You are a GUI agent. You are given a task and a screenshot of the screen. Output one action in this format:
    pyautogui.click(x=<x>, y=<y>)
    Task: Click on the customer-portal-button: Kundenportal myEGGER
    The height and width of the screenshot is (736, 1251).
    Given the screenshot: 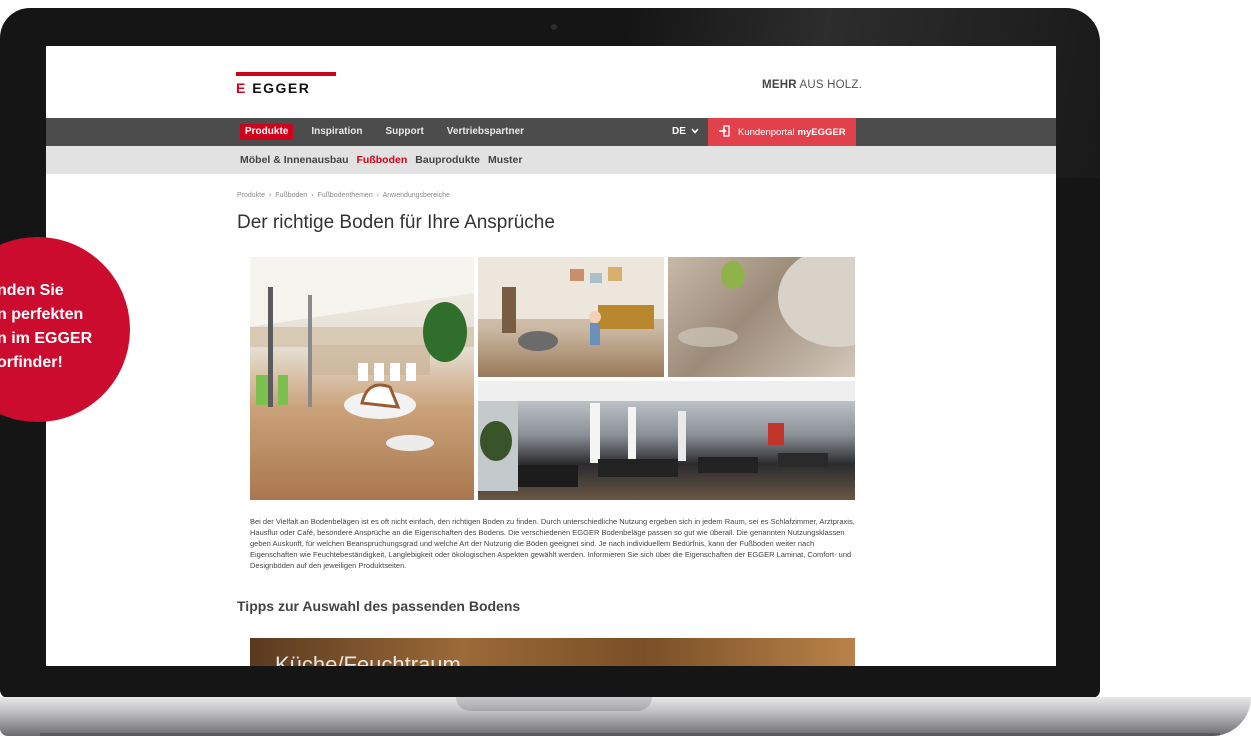 What is the action you would take?
    pyautogui.click(x=782, y=132)
    